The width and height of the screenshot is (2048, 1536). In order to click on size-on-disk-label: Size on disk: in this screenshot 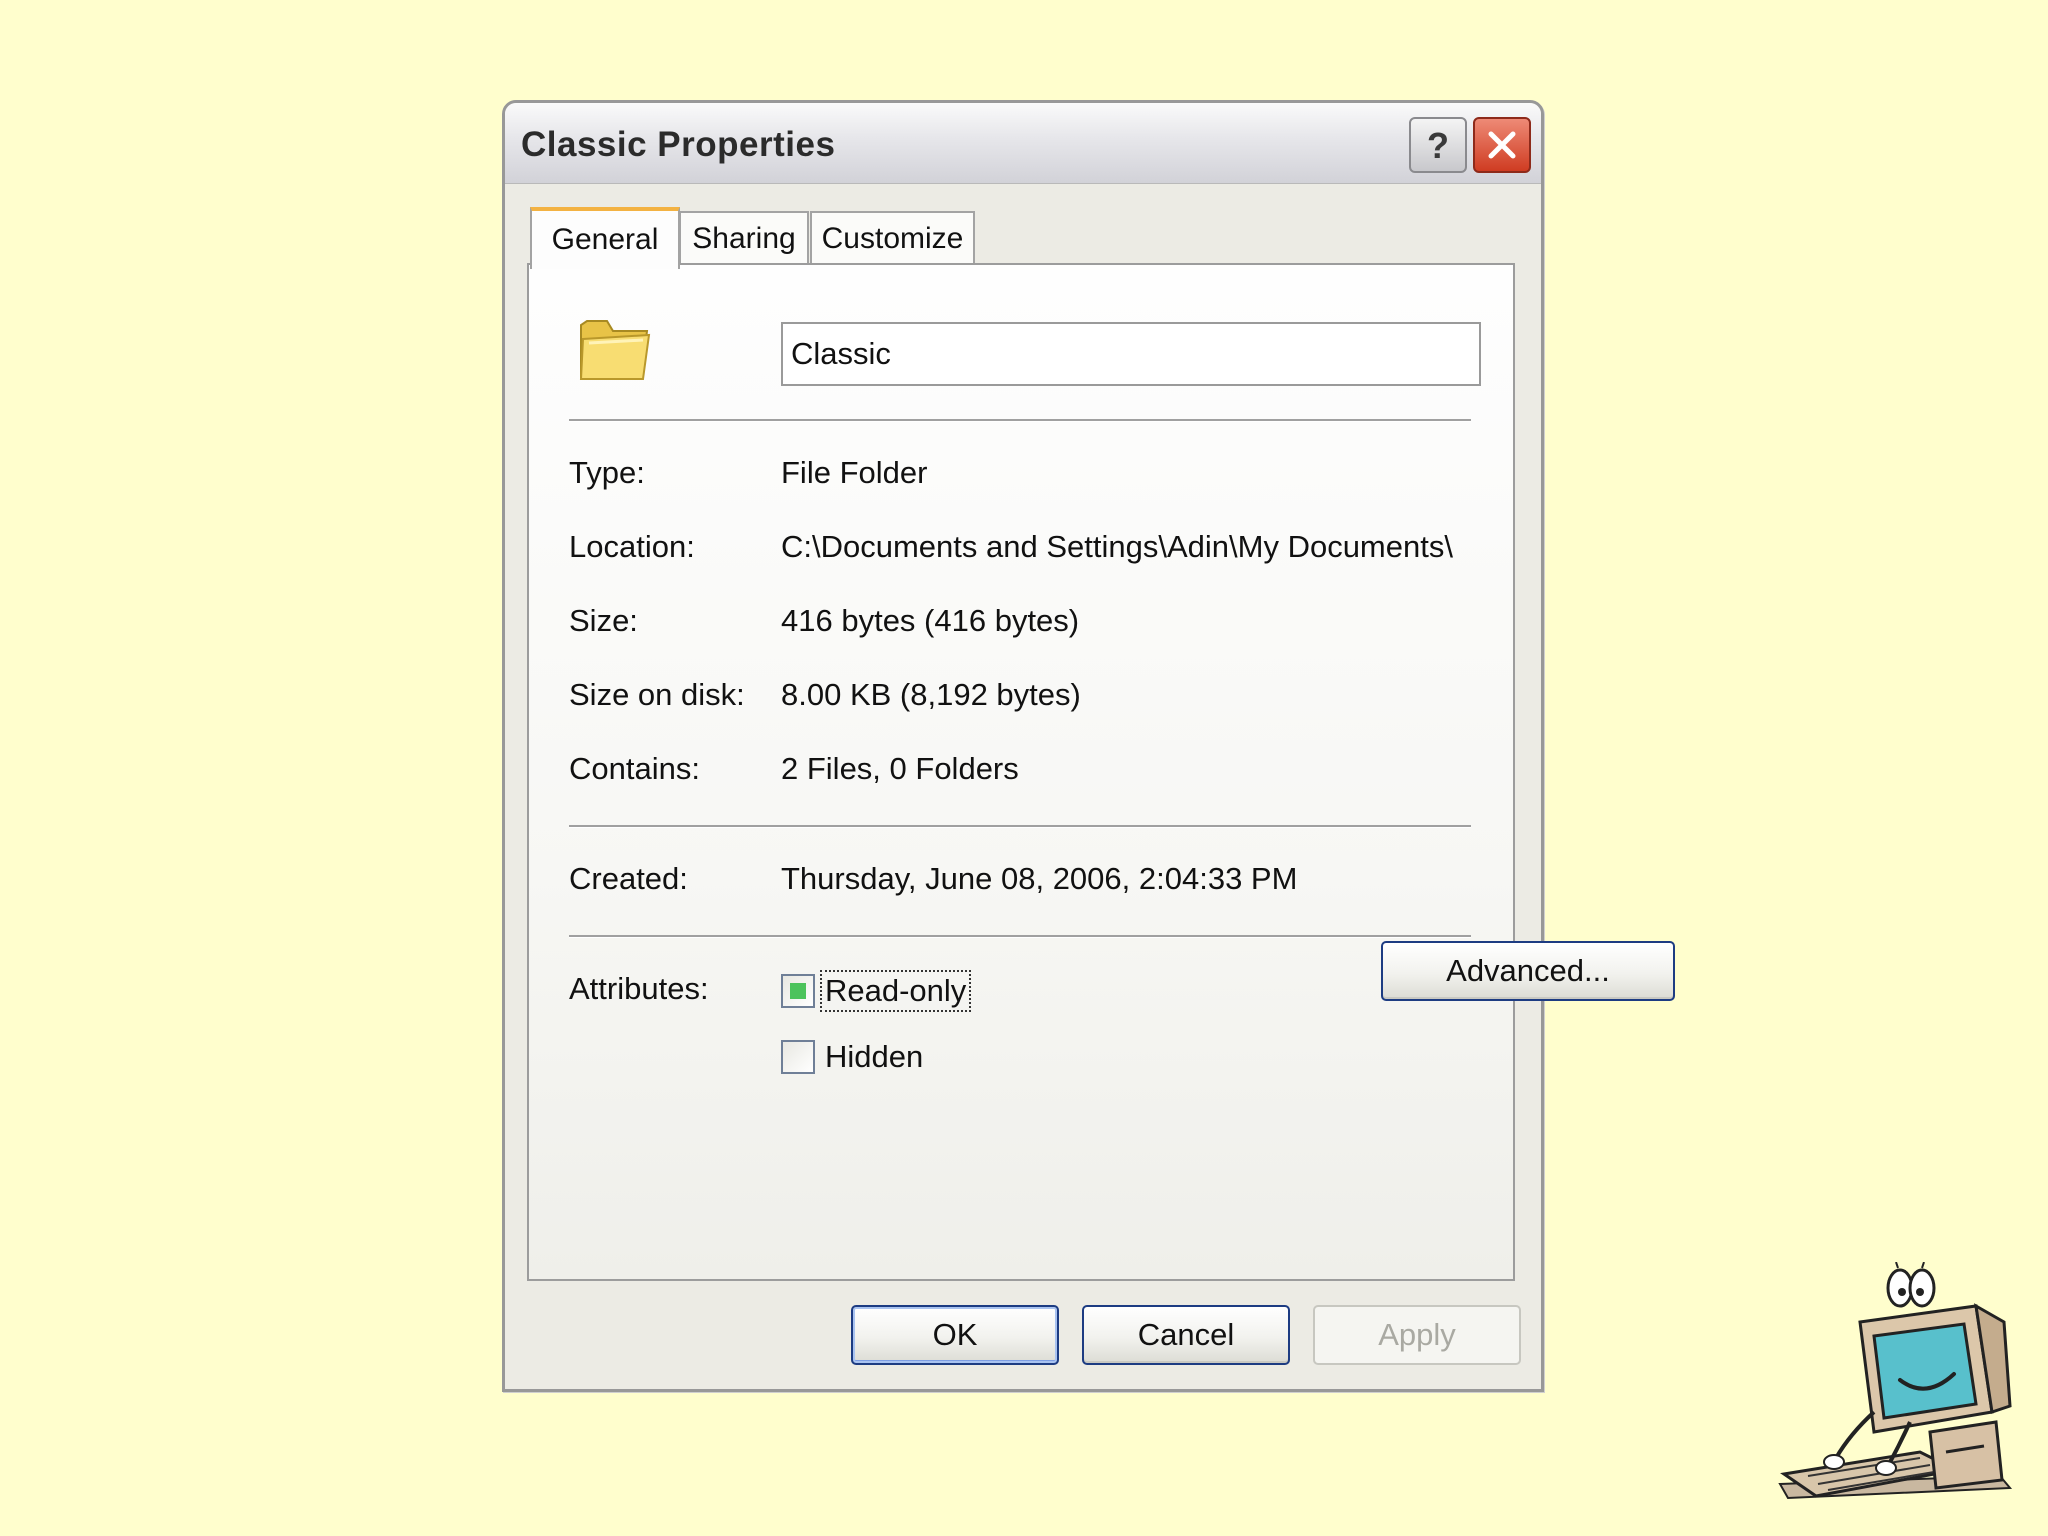, I will do `click(657, 694)`.